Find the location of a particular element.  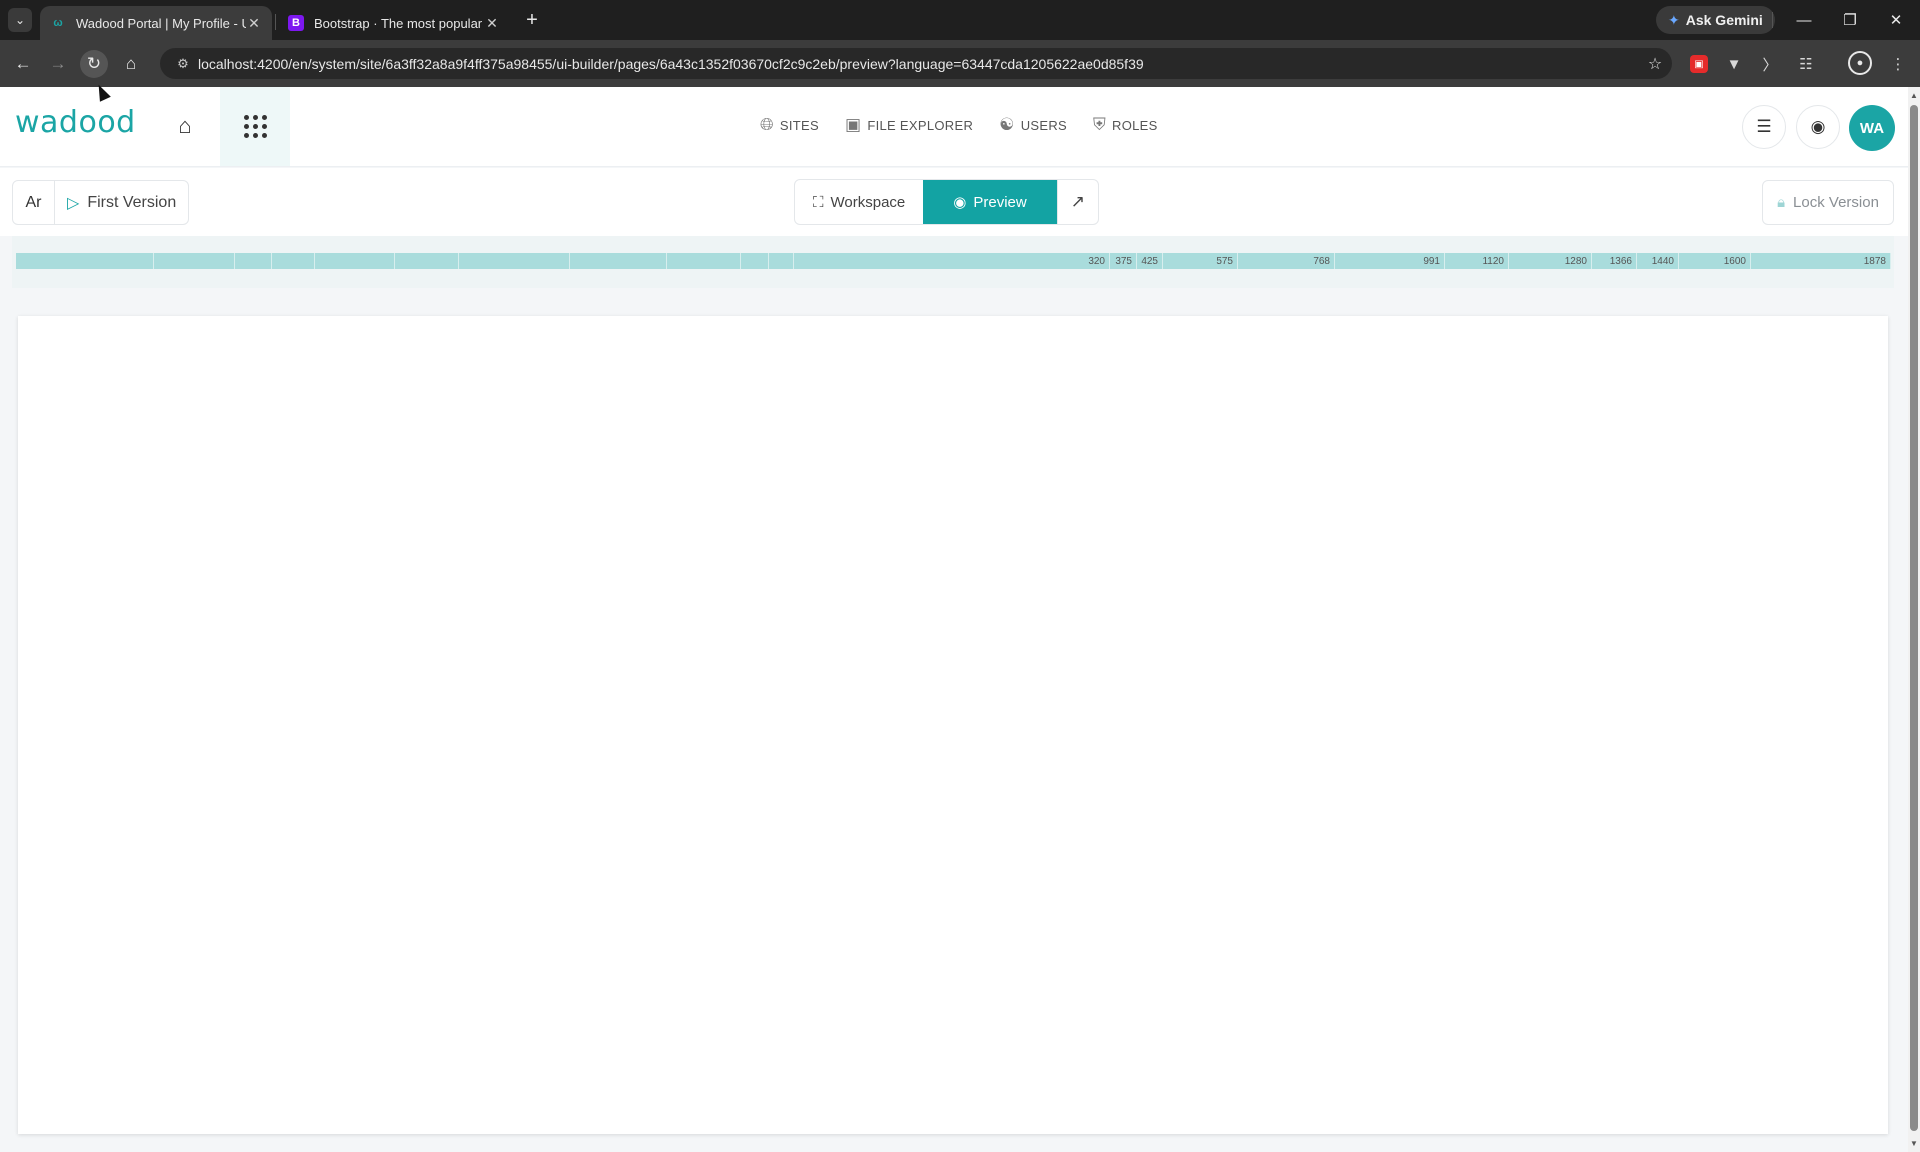

new-tab-plus-icon: + is located at coordinates (532, 20).